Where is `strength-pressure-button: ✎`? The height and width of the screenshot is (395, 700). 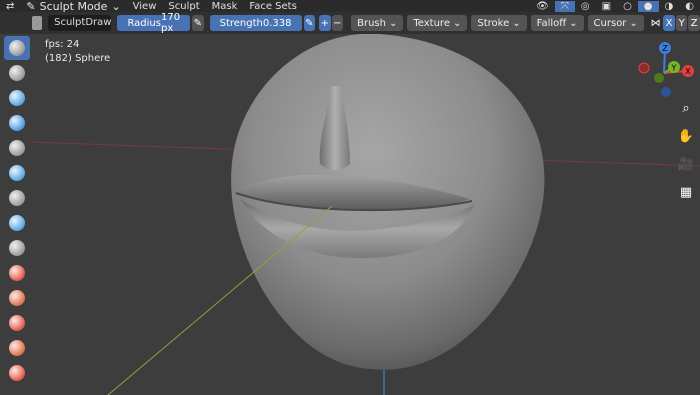
strength-pressure-button: ✎ is located at coordinates (309, 23).